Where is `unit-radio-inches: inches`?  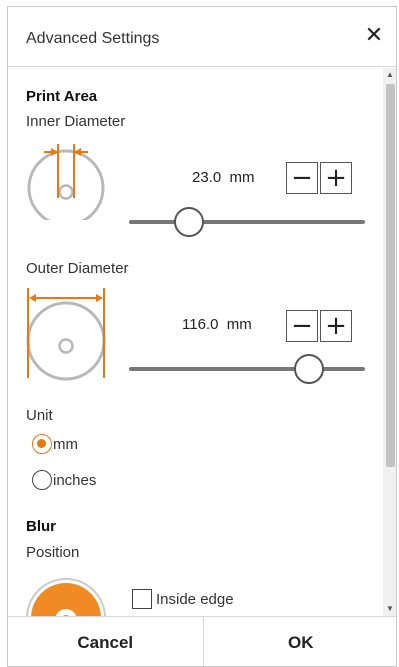
unit-radio-inches: inches is located at coordinates (64, 480).